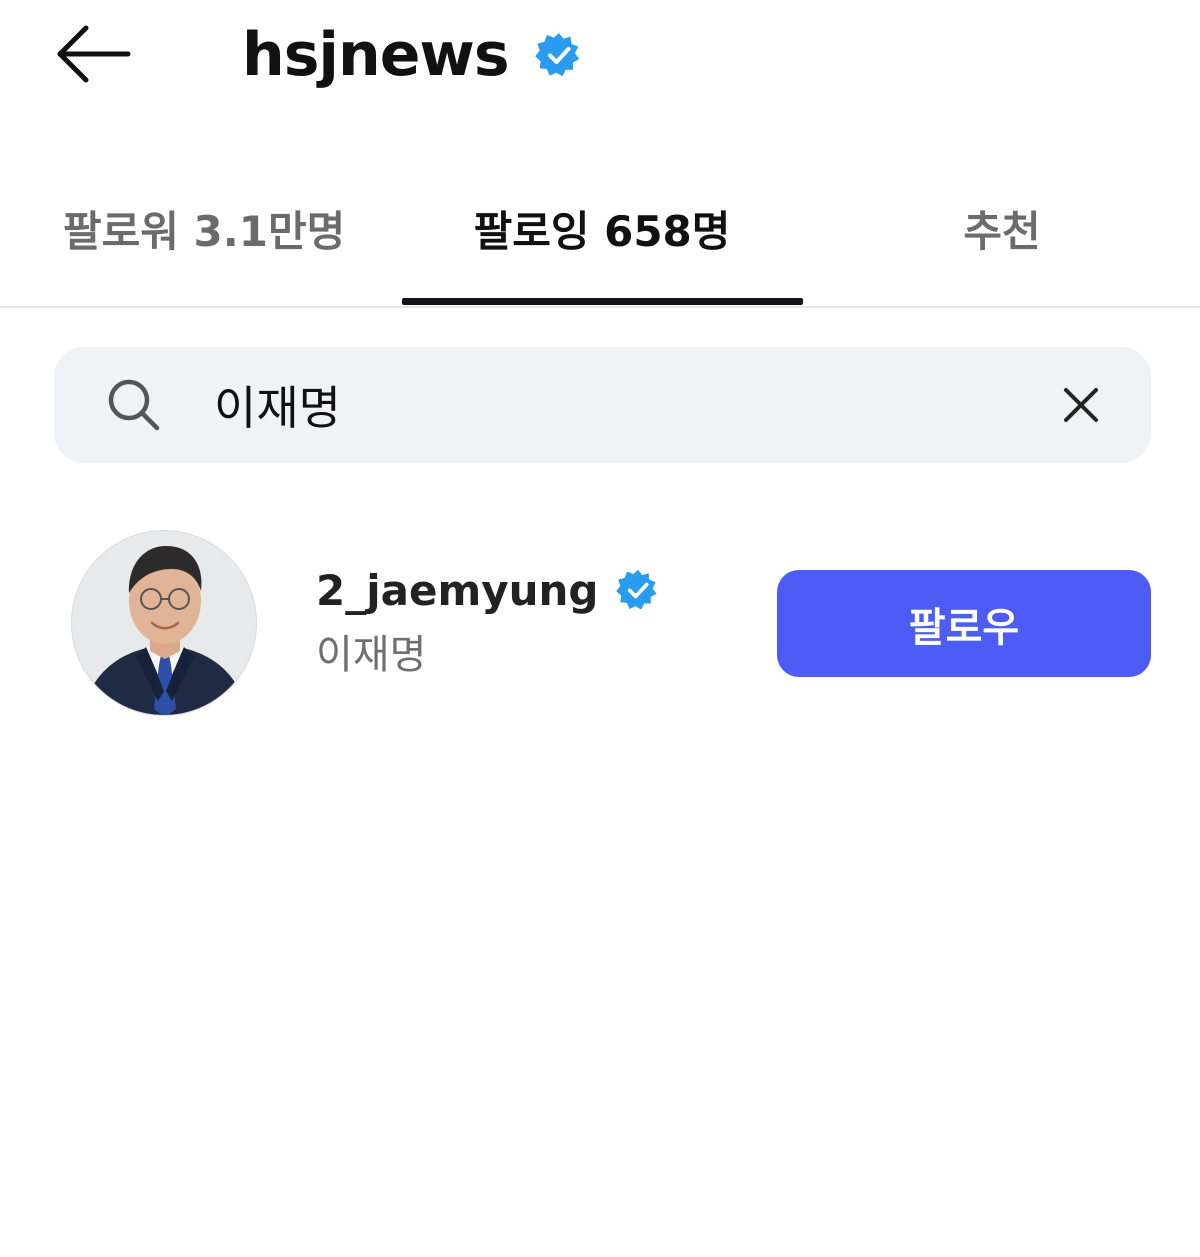 The width and height of the screenshot is (1200, 1257). I want to click on tab-bar: 팔로워 3.1만명 팔로잉 658명 추천, so click(600, 235).